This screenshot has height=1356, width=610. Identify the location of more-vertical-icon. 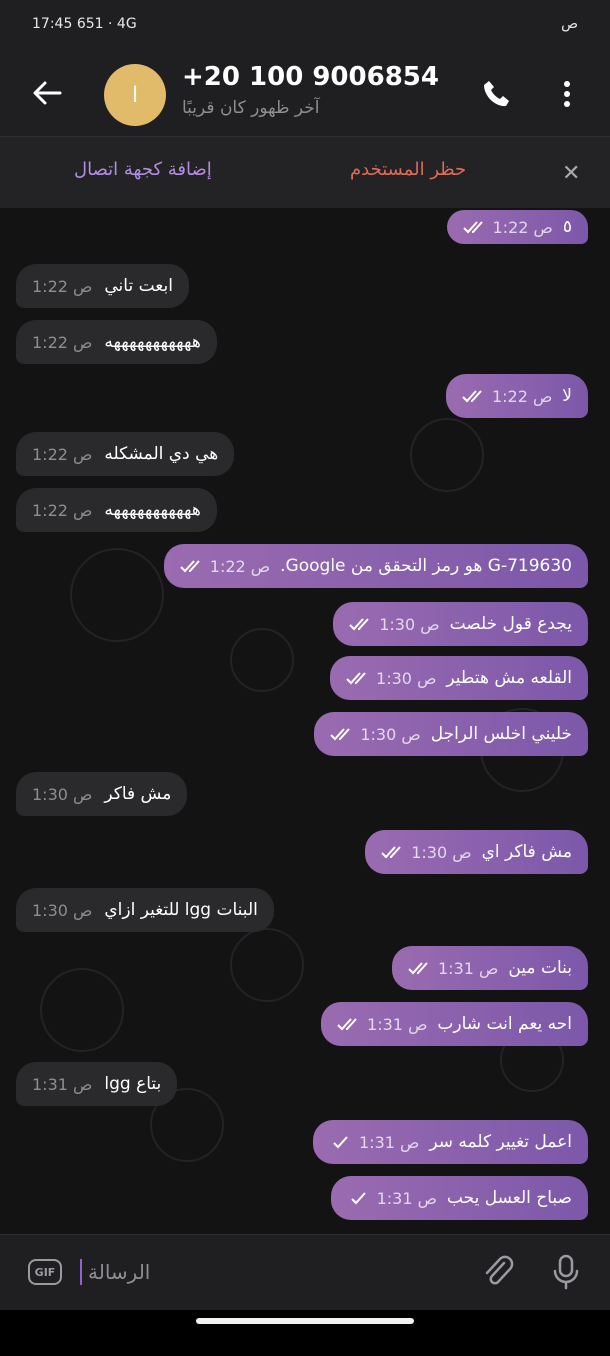
(567, 94).